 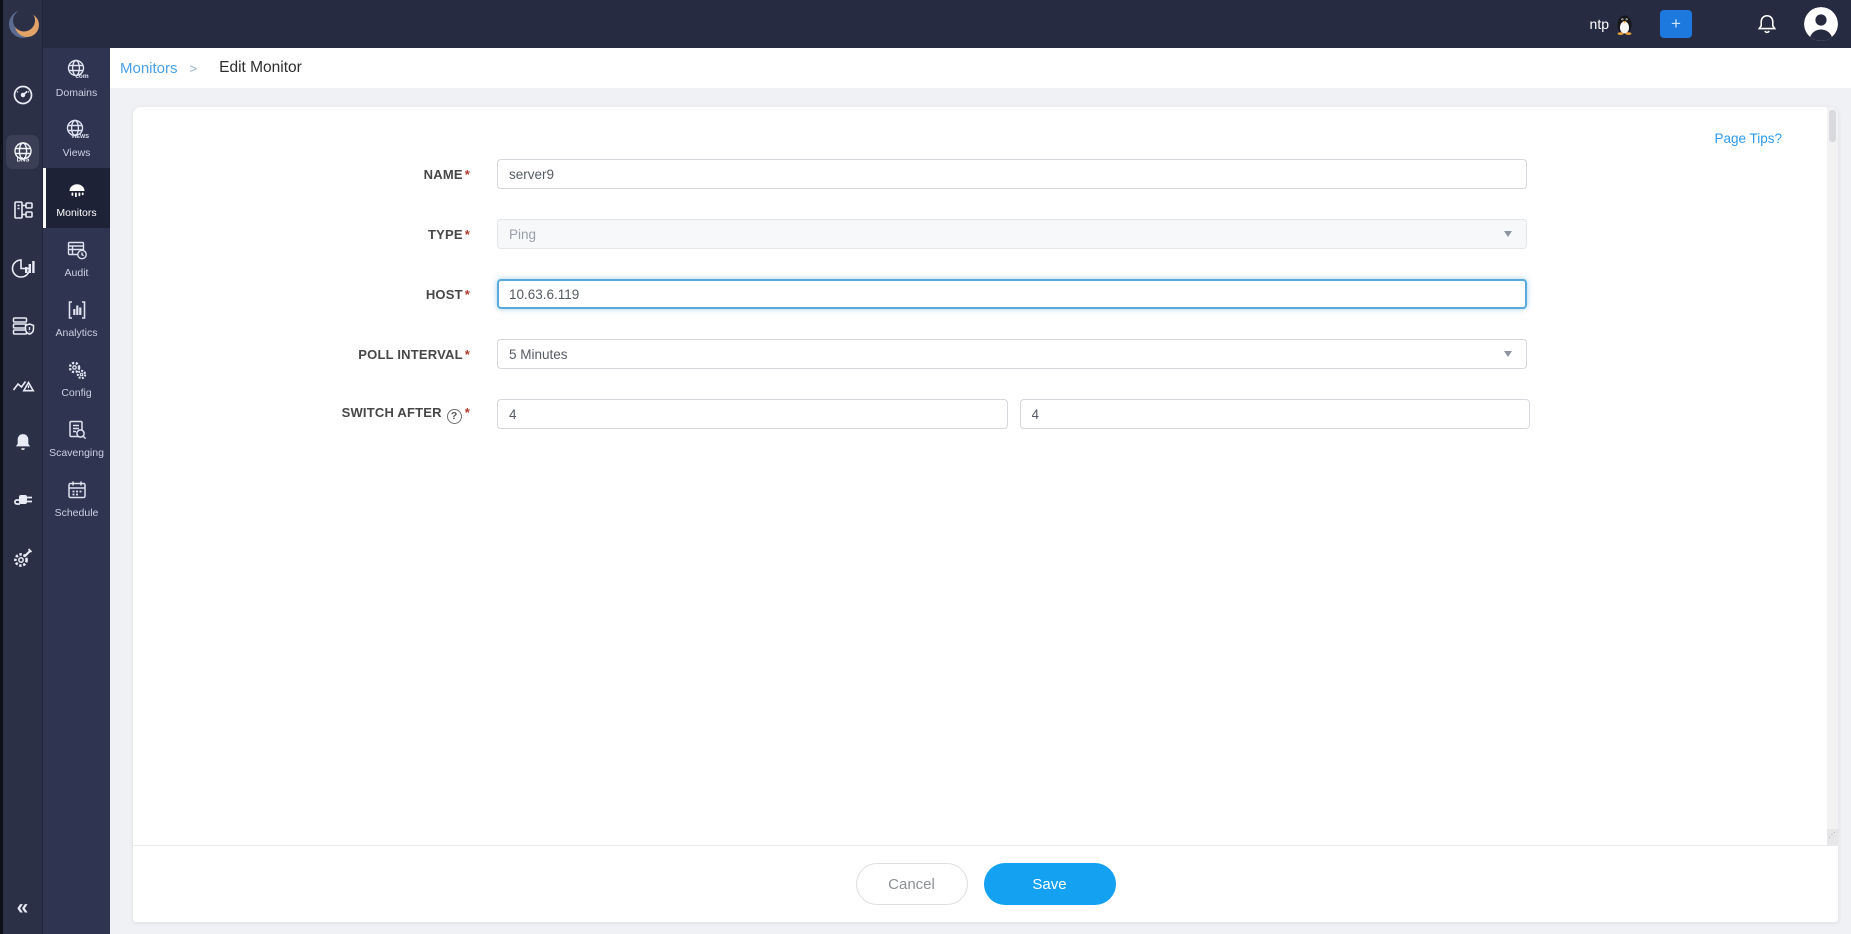 I want to click on sidebar-item-label: Analytics, so click(x=76, y=332).